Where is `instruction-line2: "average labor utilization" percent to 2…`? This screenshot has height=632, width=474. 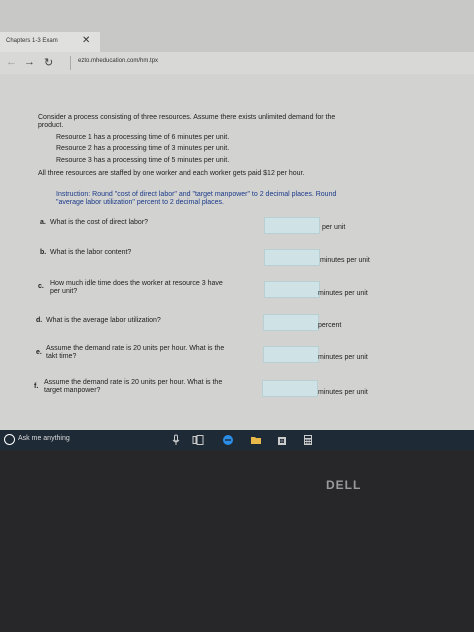
instruction-line2: "average labor utilization" percent to 2… is located at coordinates (140, 202).